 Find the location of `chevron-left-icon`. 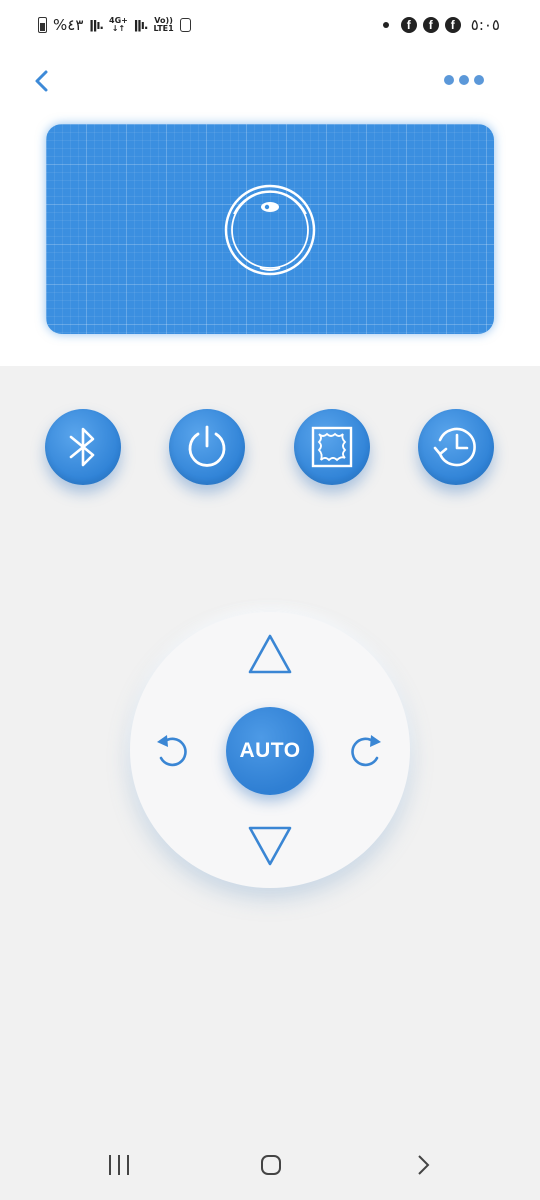

chevron-left-icon is located at coordinates (41, 81).